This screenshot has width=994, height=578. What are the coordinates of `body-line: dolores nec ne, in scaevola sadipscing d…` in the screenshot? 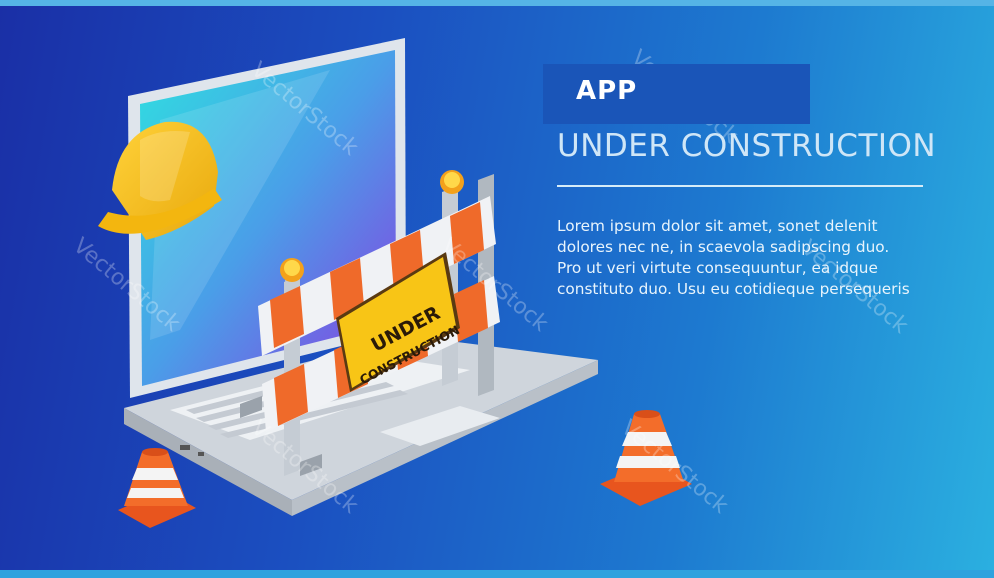 It's located at (723, 247).